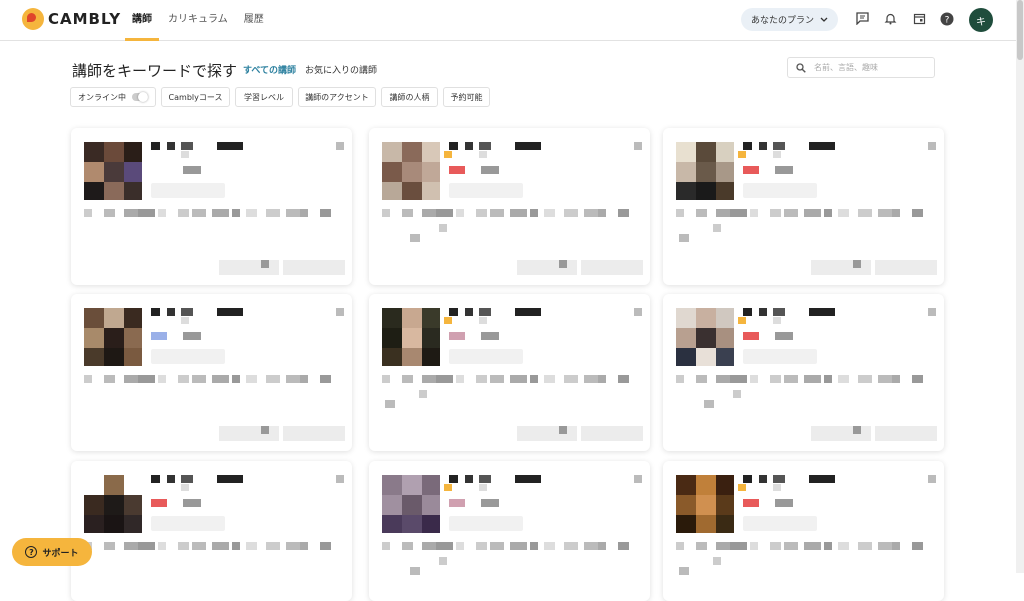 This screenshot has width=1024, height=601. Describe the element at coordinates (919, 19) in the screenshot. I see `calendar-icon` at that location.